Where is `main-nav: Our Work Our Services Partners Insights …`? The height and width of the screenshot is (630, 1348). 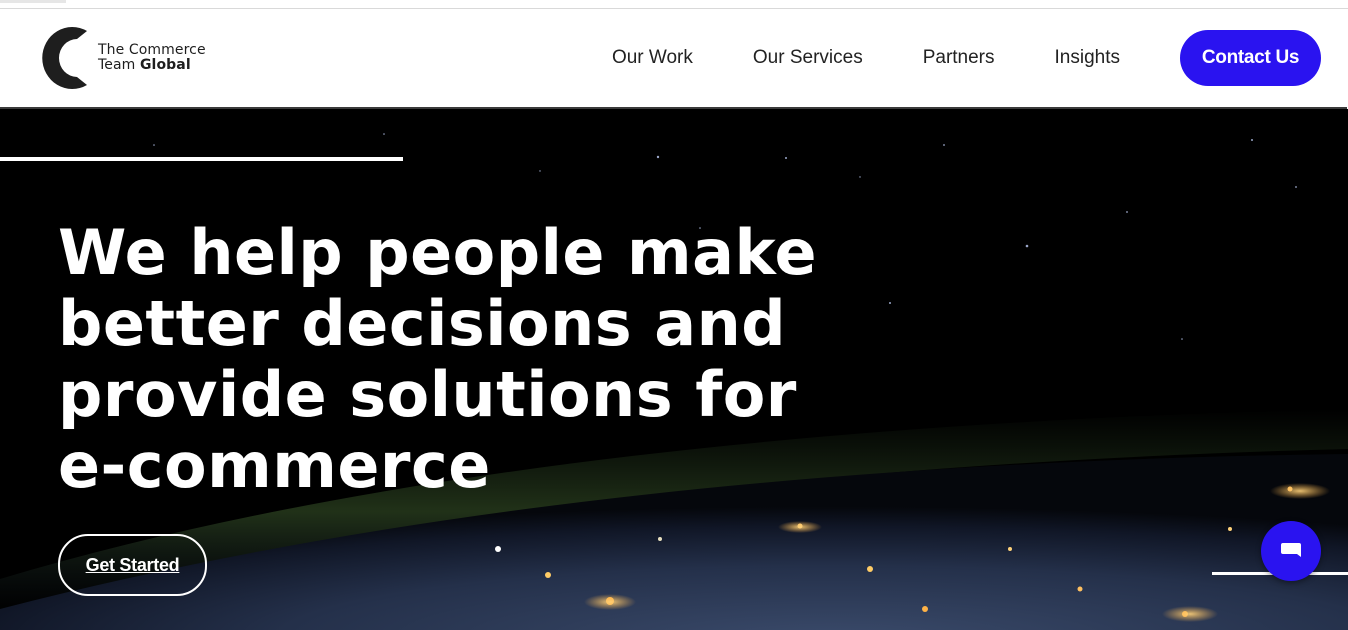 main-nav: Our Work Our Services Partners Insights … is located at coordinates (966, 58).